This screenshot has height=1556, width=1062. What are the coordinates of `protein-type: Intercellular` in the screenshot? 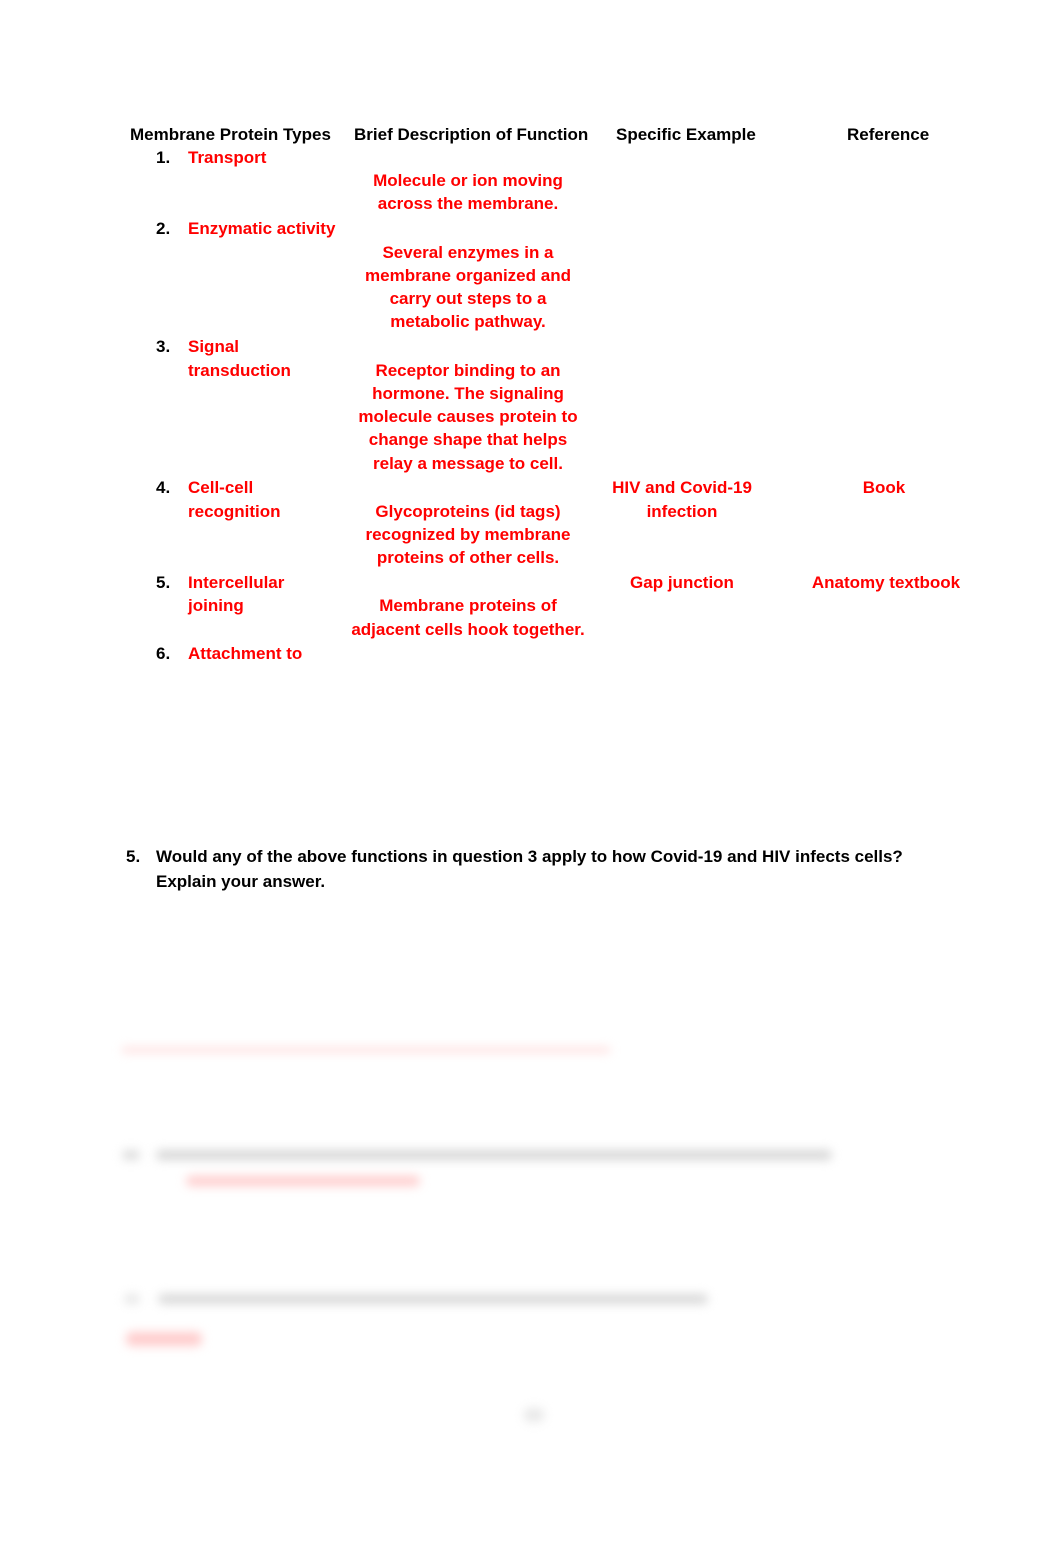 It's located at (236, 582).